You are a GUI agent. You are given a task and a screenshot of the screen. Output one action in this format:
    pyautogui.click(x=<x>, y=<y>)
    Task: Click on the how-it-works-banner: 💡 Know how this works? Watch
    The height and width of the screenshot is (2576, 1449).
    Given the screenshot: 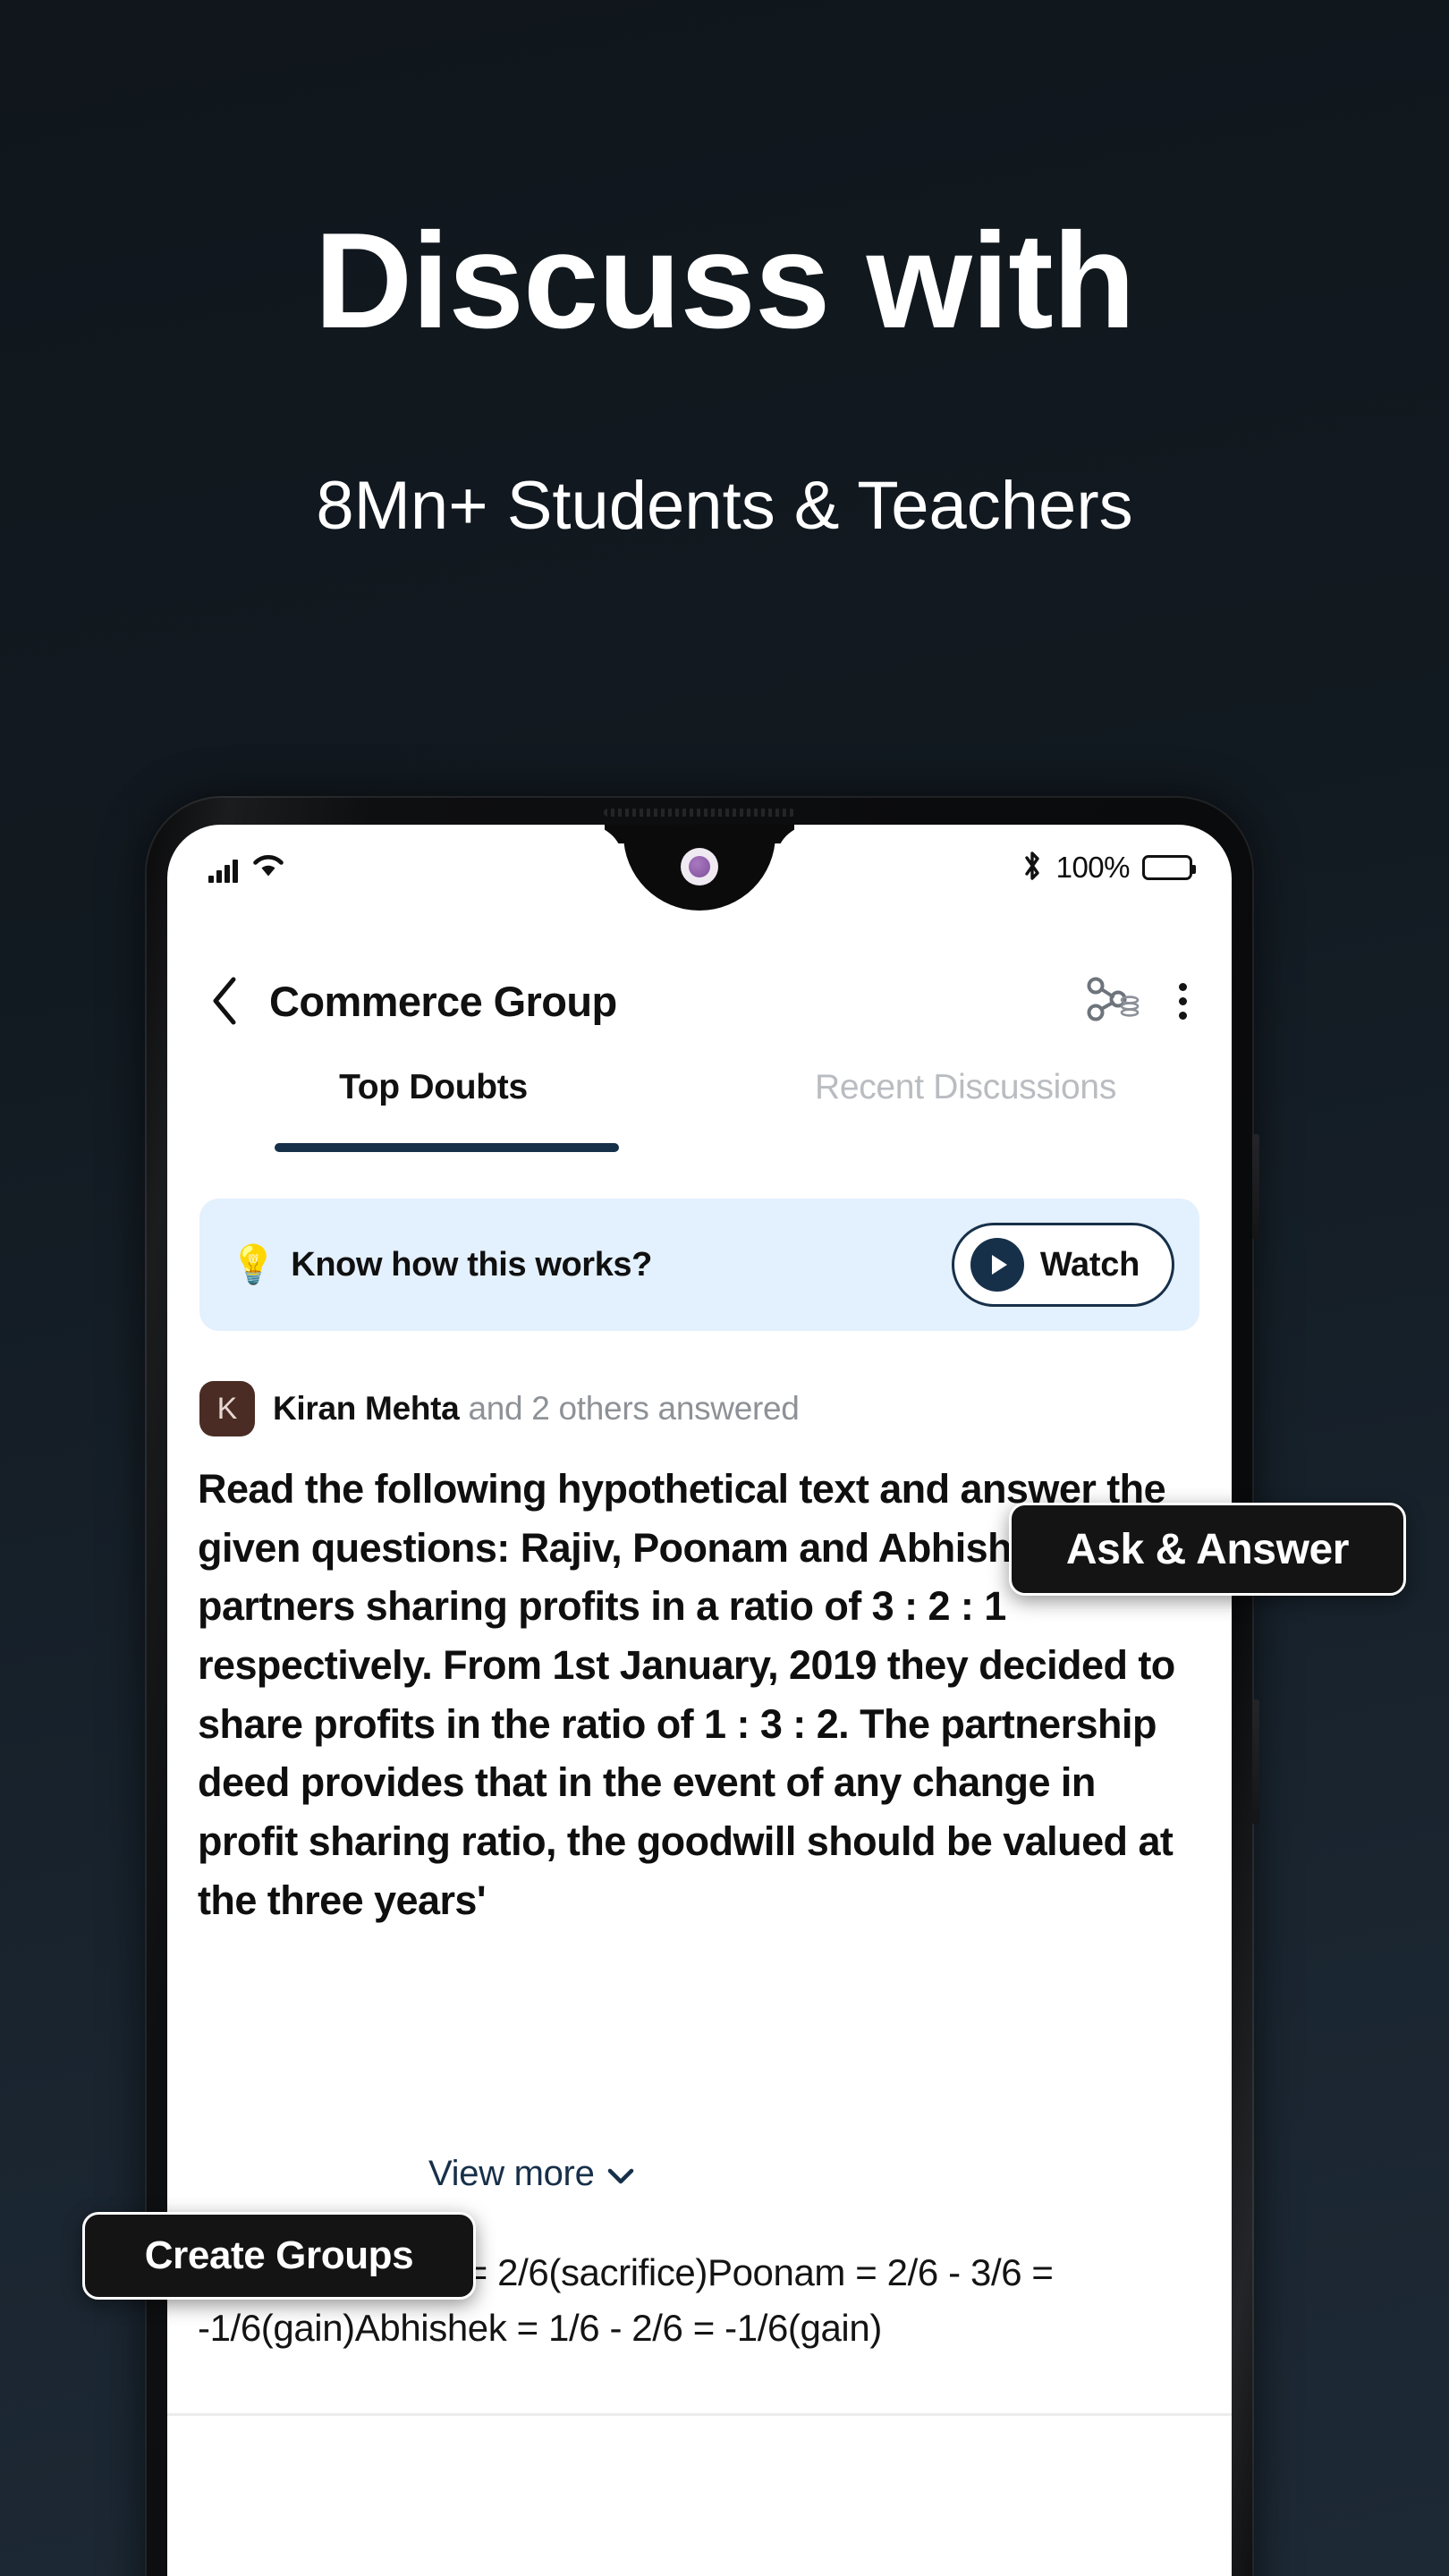 What is the action you would take?
    pyautogui.click(x=699, y=1265)
    